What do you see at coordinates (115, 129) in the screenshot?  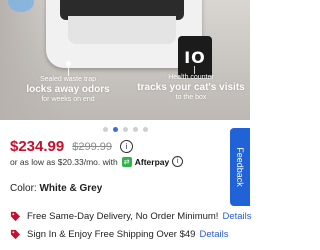 I see `carousel-dot-active` at bounding box center [115, 129].